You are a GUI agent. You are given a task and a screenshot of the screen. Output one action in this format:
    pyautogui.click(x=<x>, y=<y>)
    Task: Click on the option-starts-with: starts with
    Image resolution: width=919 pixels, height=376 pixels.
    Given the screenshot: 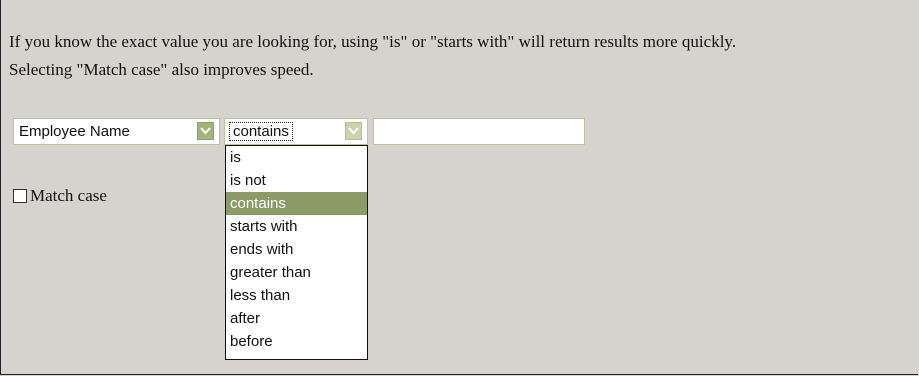 What is the action you would take?
    pyautogui.click(x=296, y=226)
    